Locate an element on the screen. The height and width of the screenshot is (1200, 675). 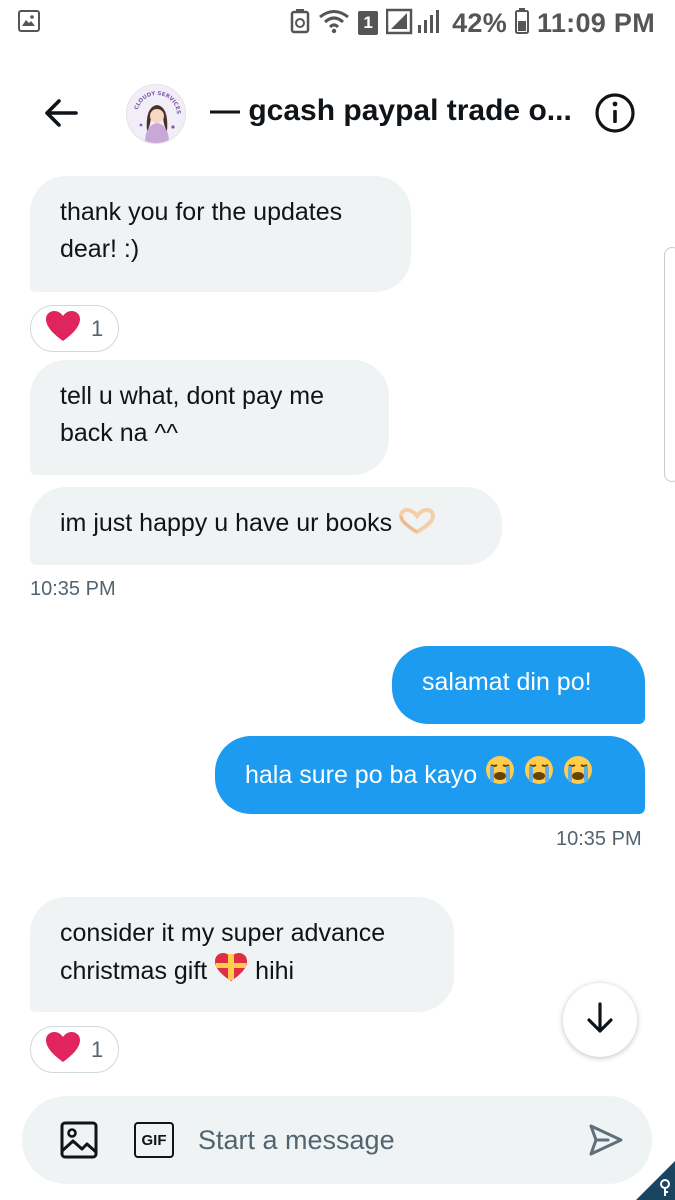
message-bubble-incoming: tell u what, dont pay me back na ^^ is located at coordinates (209, 417).